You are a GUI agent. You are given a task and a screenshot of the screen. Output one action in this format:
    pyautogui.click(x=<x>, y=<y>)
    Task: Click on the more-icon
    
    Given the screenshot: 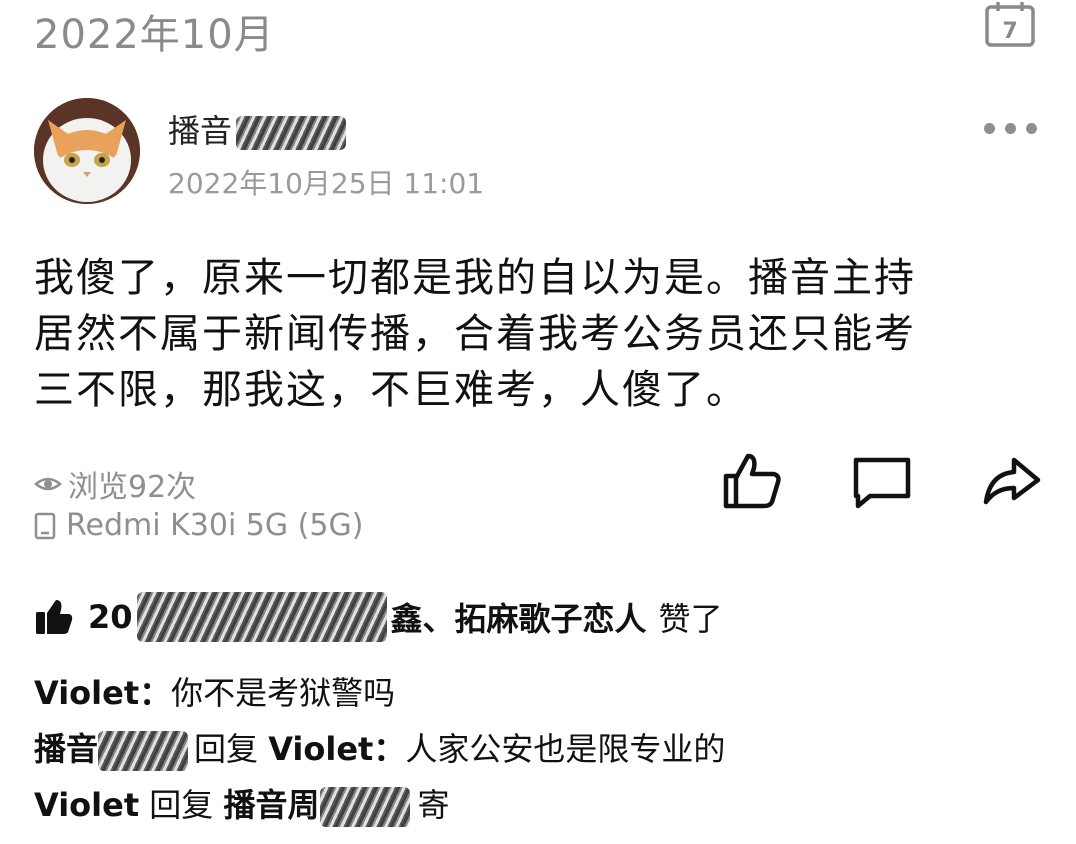 What is the action you would take?
    pyautogui.click(x=989, y=128)
    